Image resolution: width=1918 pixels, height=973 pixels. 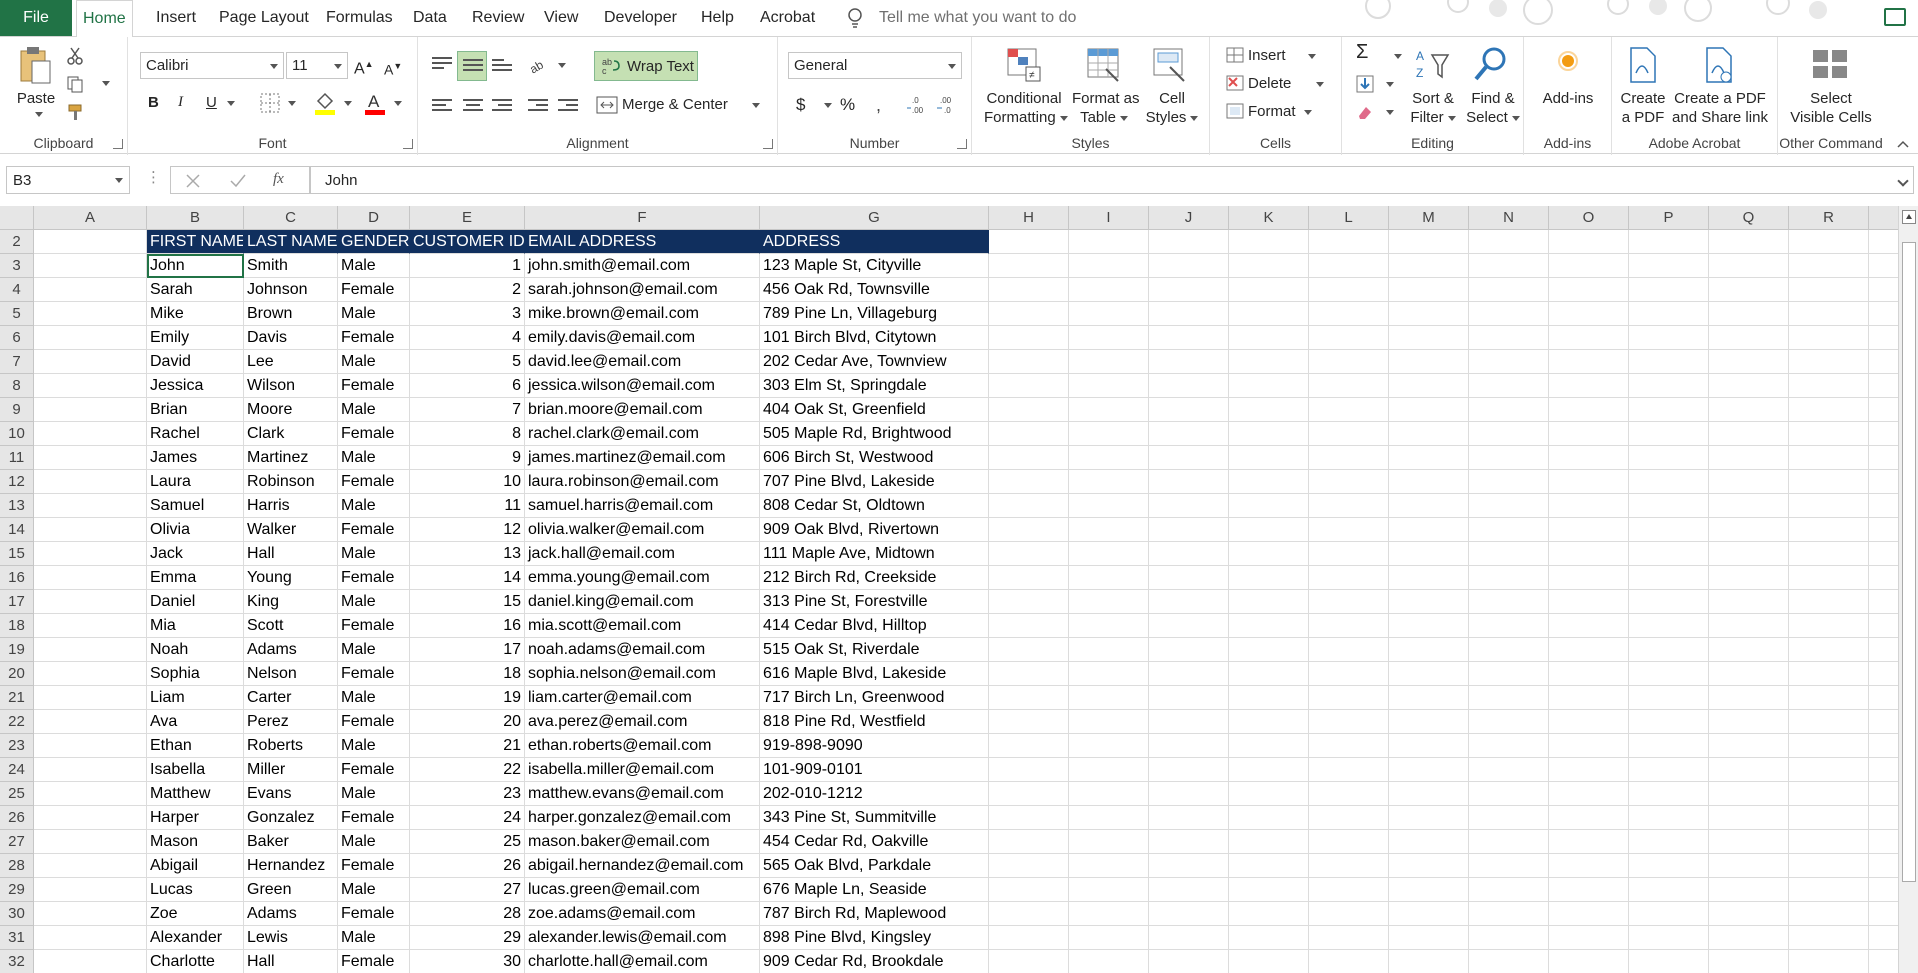 What do you see at coordinates (918, 105) in the screenshot?
I see `increase-decimal-icon: .0.00` at bounding box center [918, 105].